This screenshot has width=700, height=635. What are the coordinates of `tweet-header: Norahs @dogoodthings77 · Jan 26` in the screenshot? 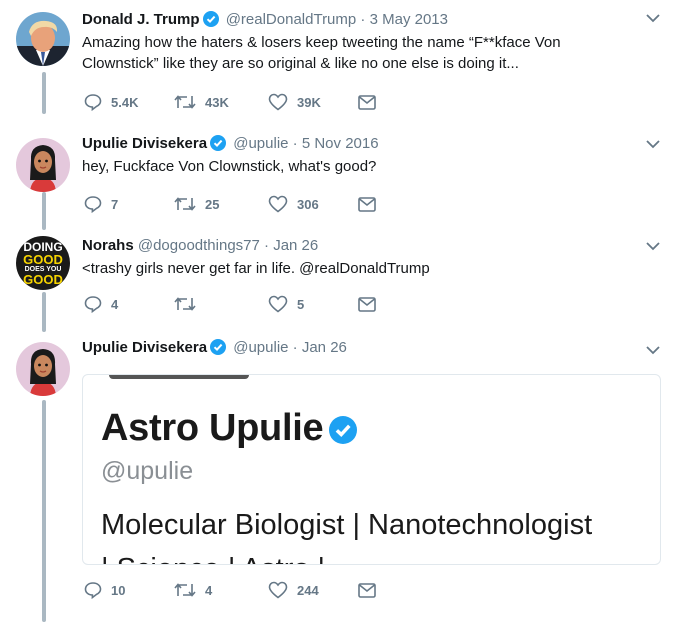 It's located at (371, 246).